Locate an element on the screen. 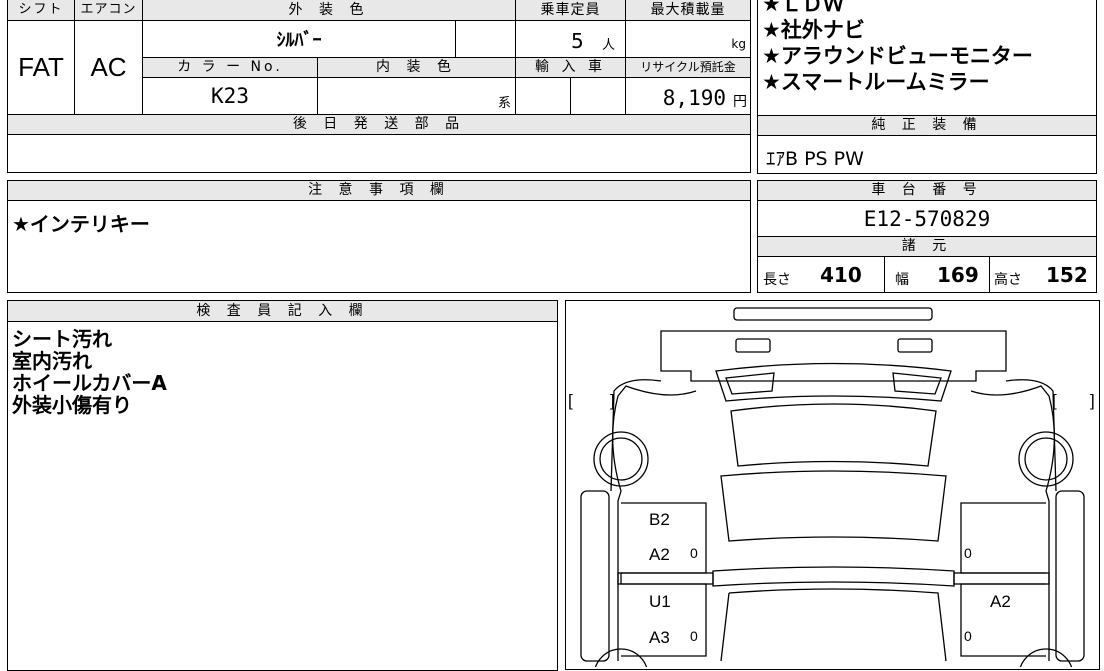 The height and width of the screenshot is (671, 1104). spec-length-label: 長さ is located at coordinates (777, 280).